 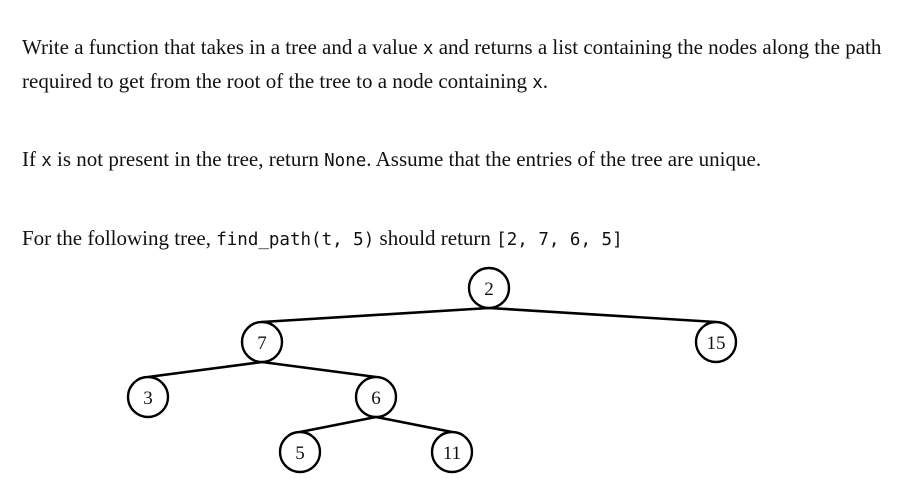 I want to click on tree-node-7-label: 7, so click(x=262, y=343).